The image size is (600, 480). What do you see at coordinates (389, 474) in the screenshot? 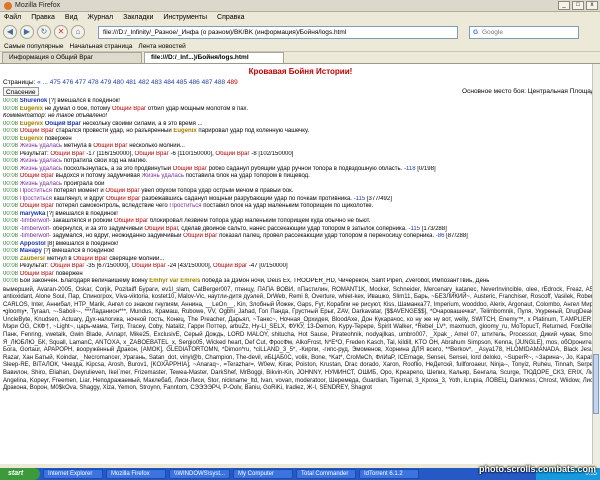
I see `taskbar-item-torrent: IdTorrent 6.1.2` at bounding box center [389, 474].